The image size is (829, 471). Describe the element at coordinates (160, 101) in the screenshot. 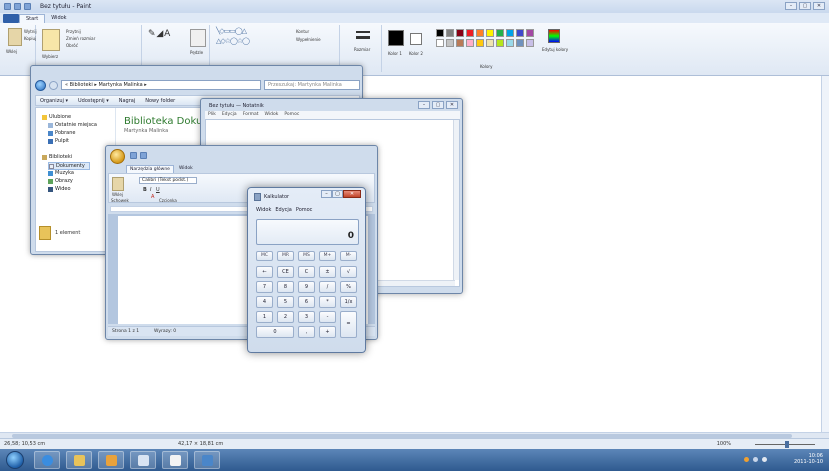

I see `new-folder-button: Nowy folder` at that location.